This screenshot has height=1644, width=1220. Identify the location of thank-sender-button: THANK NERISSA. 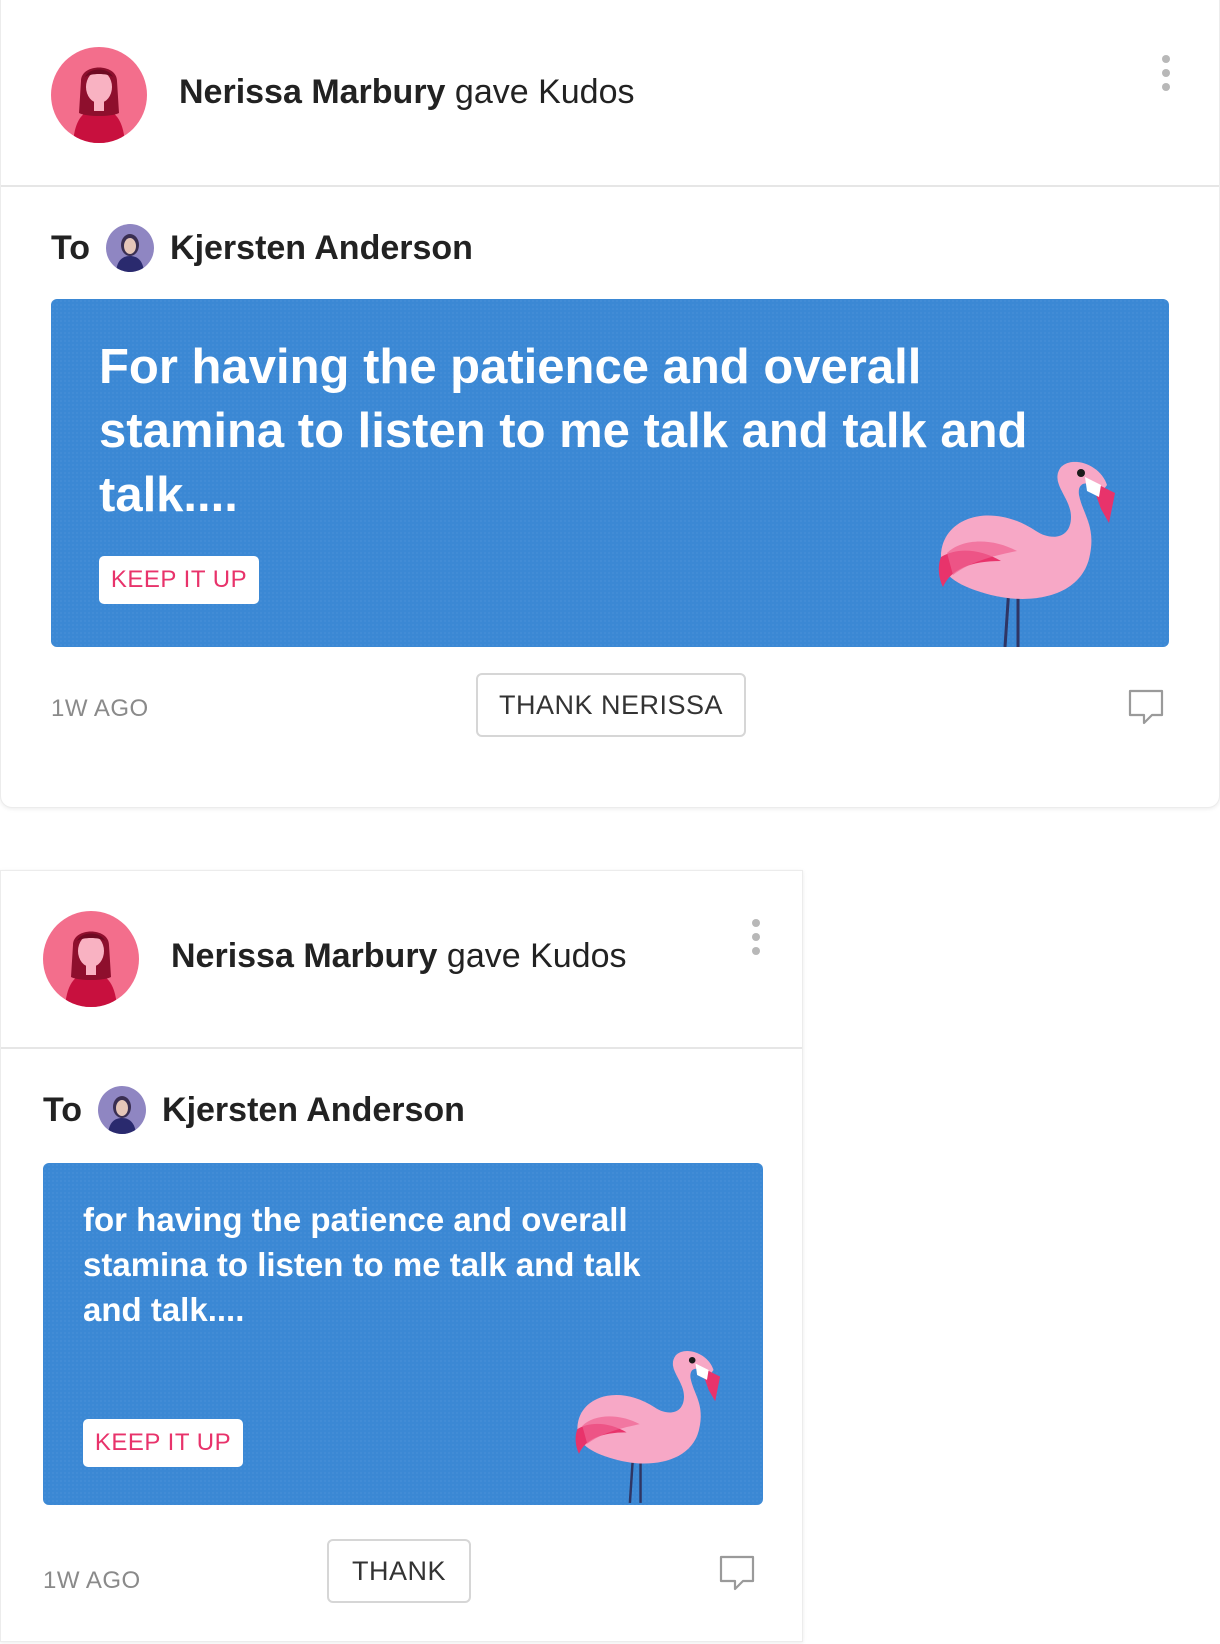
(611, 705).